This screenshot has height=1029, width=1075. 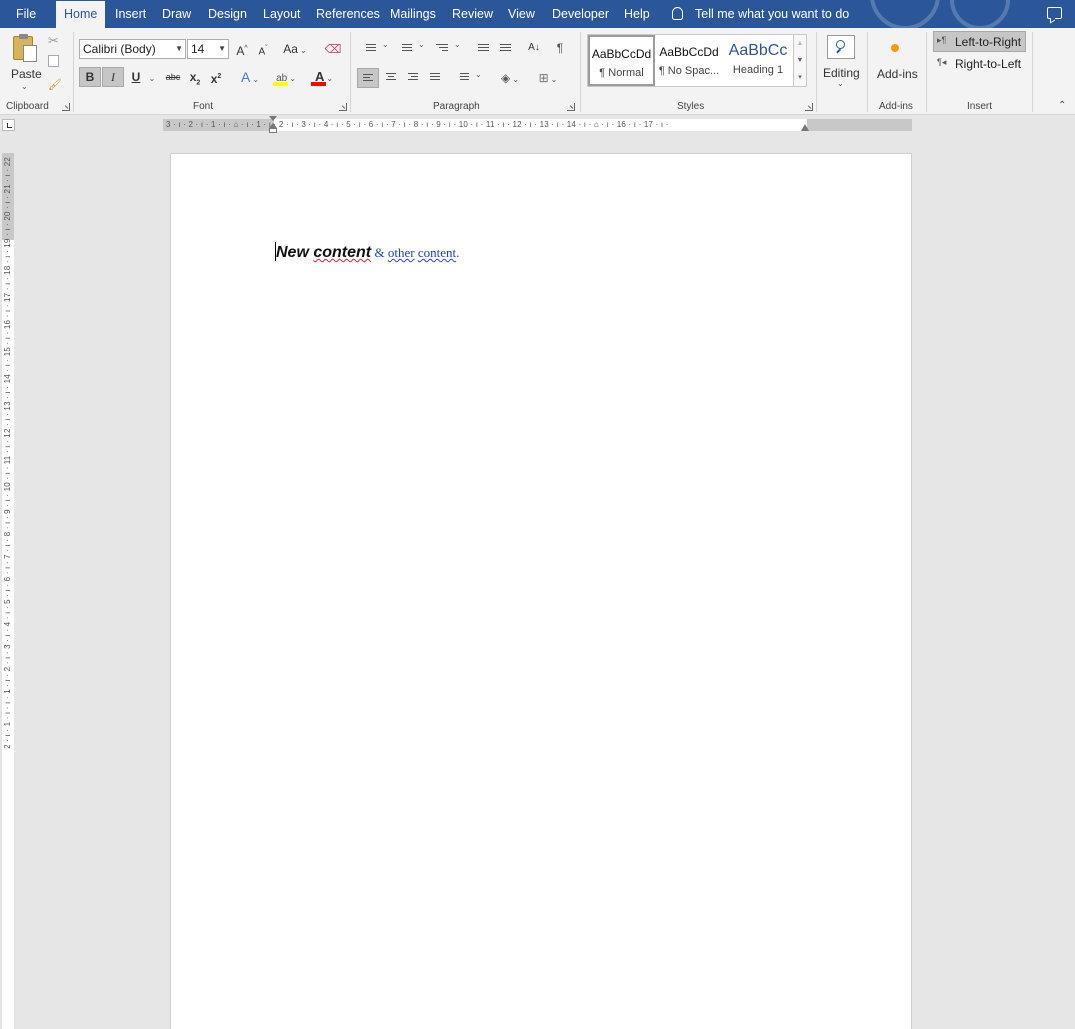 What do you see at coordinates (290, 49) in the screenshot?
I see `change-case-label: Aa` at bounding box center [290, 49].